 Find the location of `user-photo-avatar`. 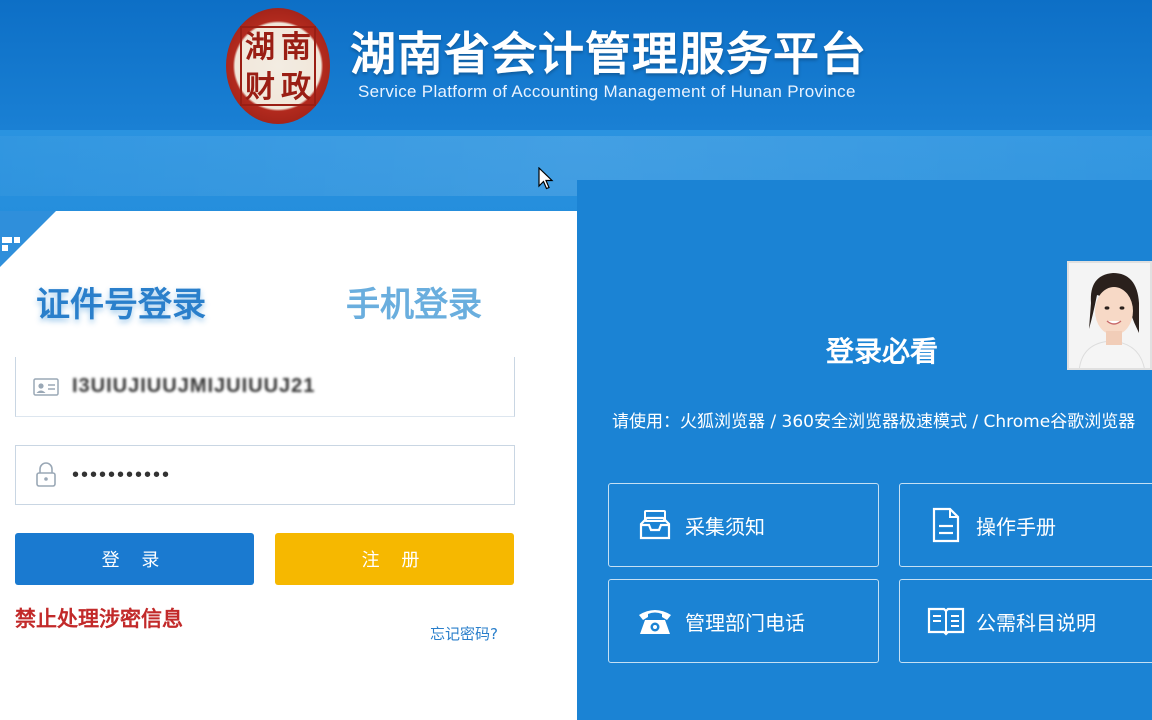

user-photo-avatar is located at coordinates (1109, 315).